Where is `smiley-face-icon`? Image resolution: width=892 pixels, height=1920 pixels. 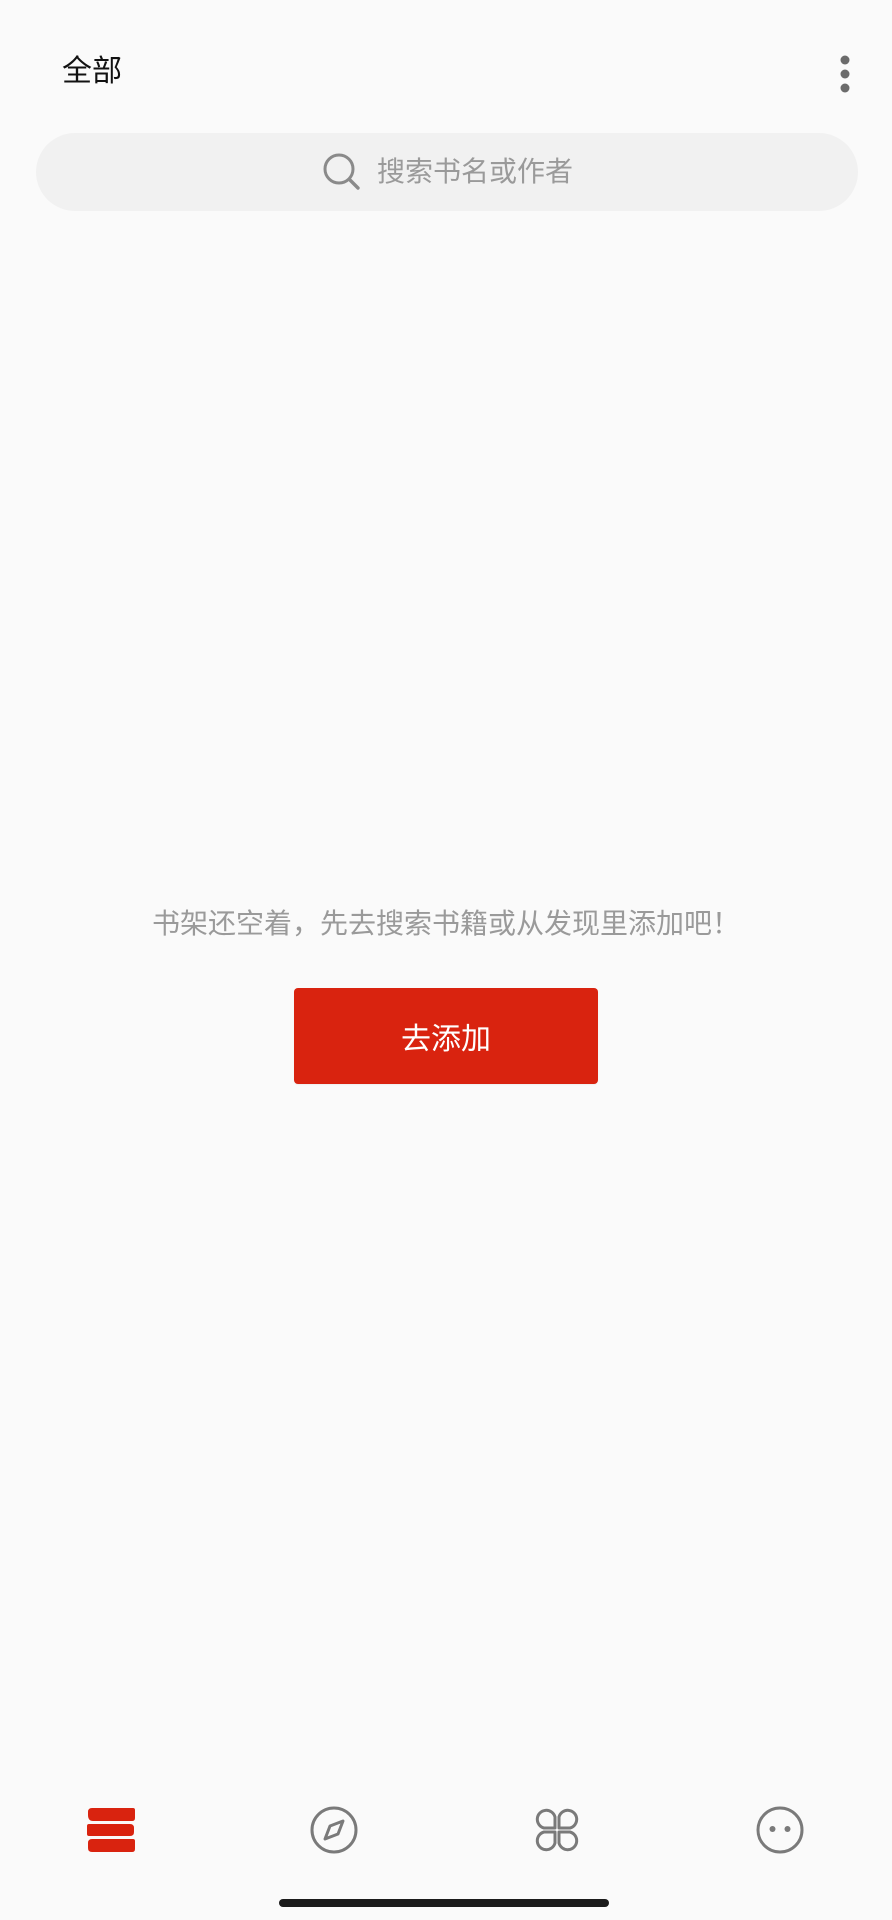
smiley-face-icon is located at coordinates (780, 1830).